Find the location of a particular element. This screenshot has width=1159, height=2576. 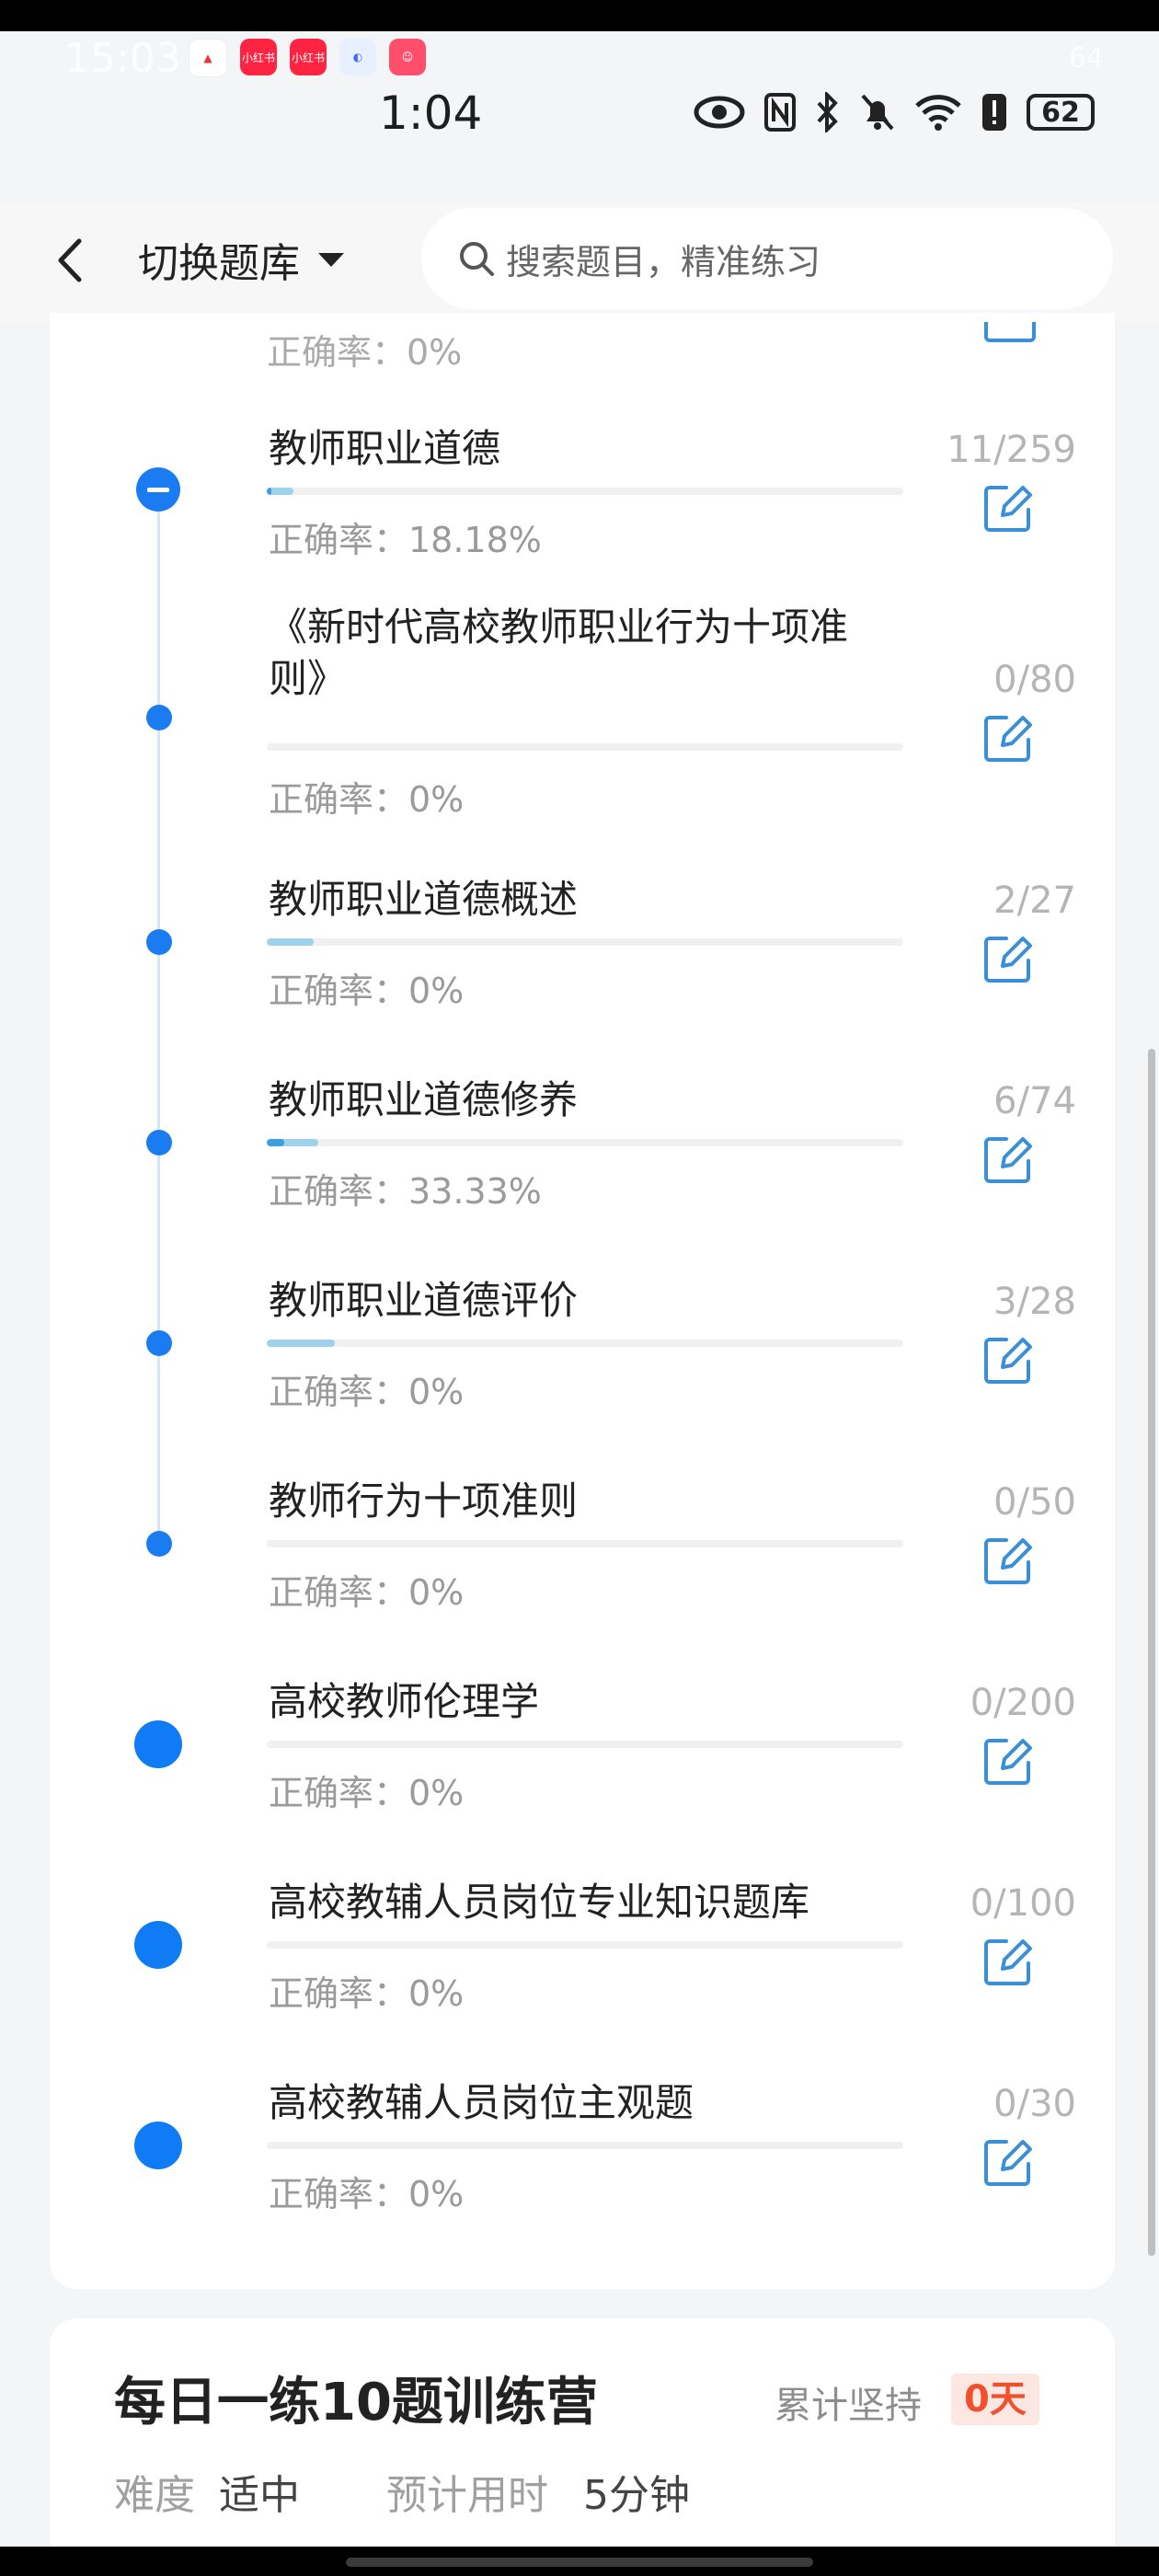

chapter-item: 教师职业道德概述正确率：0% 2/27 is located at coordinates (579, 966).